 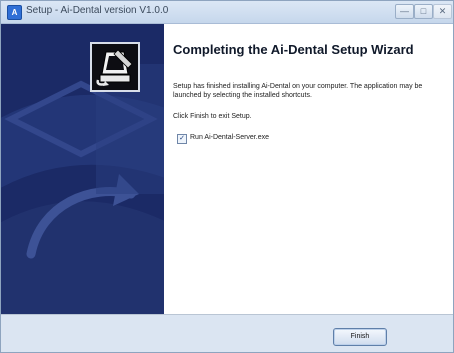 What do you see at coordinates (14, 12) in the screenshot?
I see `app-icon: A` at bounding box center [14, 12].